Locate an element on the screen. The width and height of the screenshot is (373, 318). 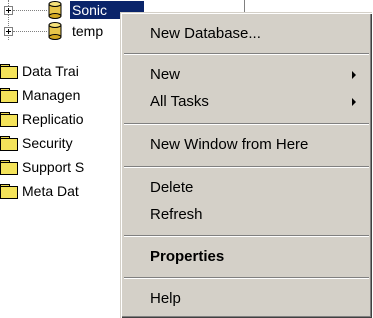
tree-node-label: temp is located at coordinates (87, 31).